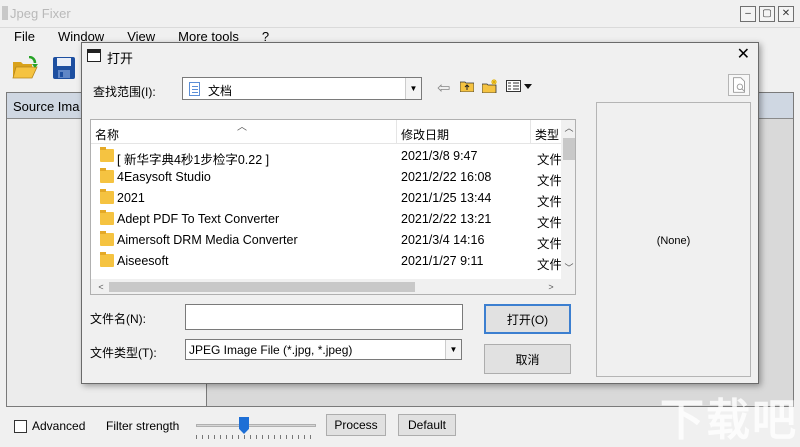 This screenshot has height=447, width=800. I want to click on filetype-label: 文件类型(T):, so click(123, 353).